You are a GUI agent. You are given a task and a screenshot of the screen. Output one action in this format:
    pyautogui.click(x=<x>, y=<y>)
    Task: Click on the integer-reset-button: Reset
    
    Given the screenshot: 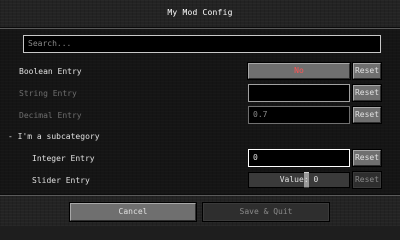 What is the action you would take?
    pyautogui.click(x=367, y=158)
    